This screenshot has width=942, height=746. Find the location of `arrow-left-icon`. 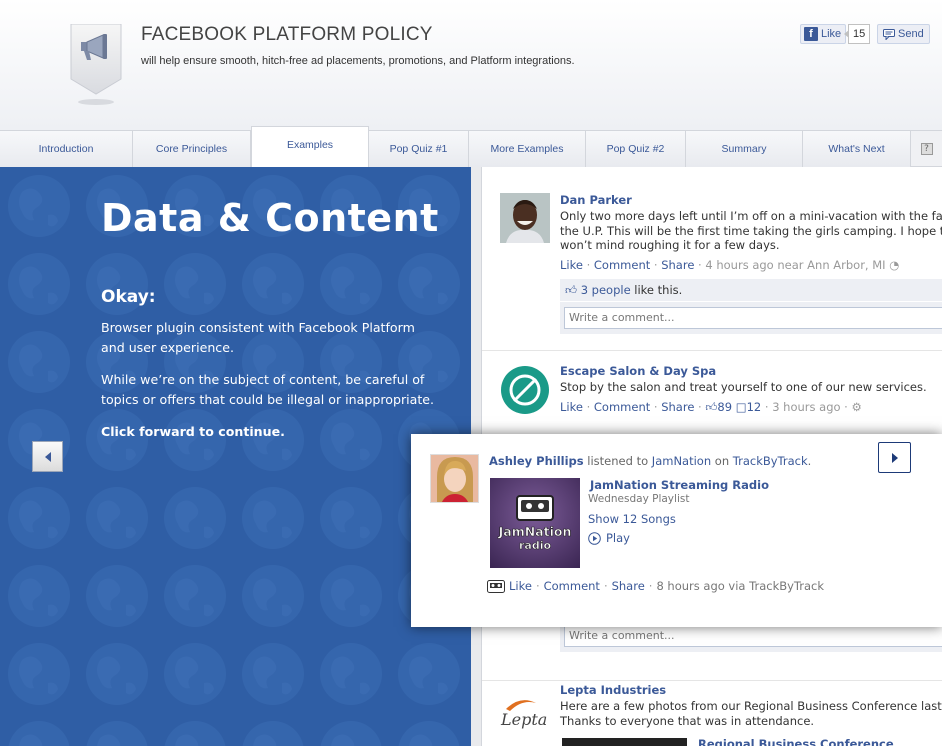

arrow-left-icon is located at coordinates (47, 456).